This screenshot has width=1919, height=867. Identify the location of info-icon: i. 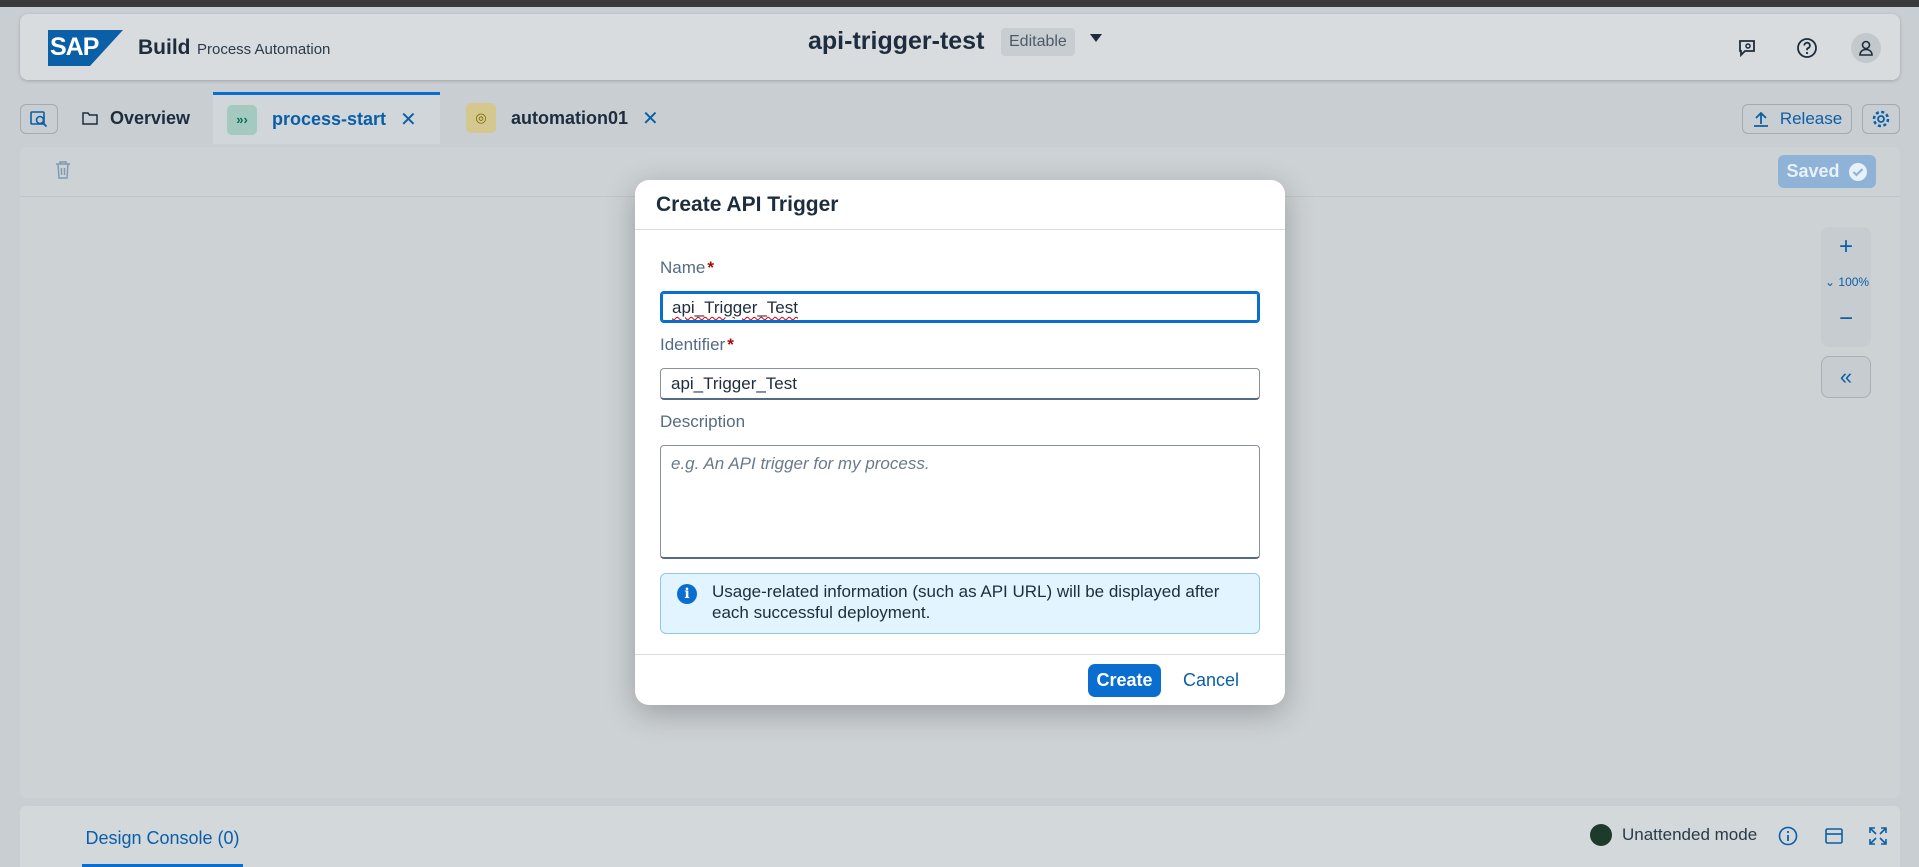
(687, 594).